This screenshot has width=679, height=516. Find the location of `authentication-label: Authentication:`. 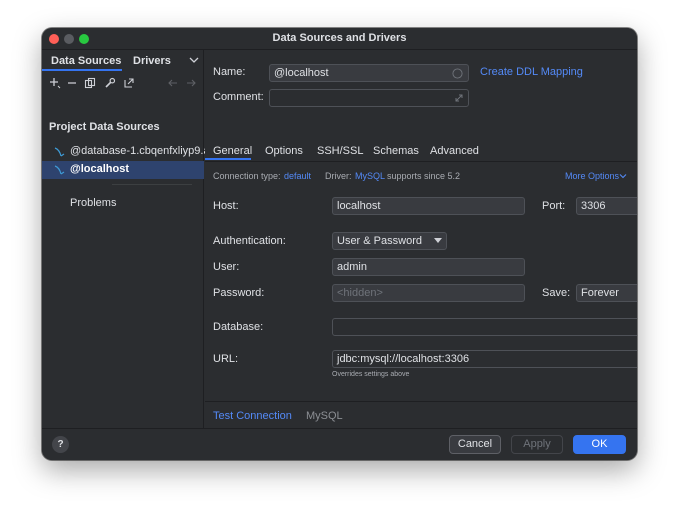

authentication-label: Authentication: is located at coordinates (249, 241).